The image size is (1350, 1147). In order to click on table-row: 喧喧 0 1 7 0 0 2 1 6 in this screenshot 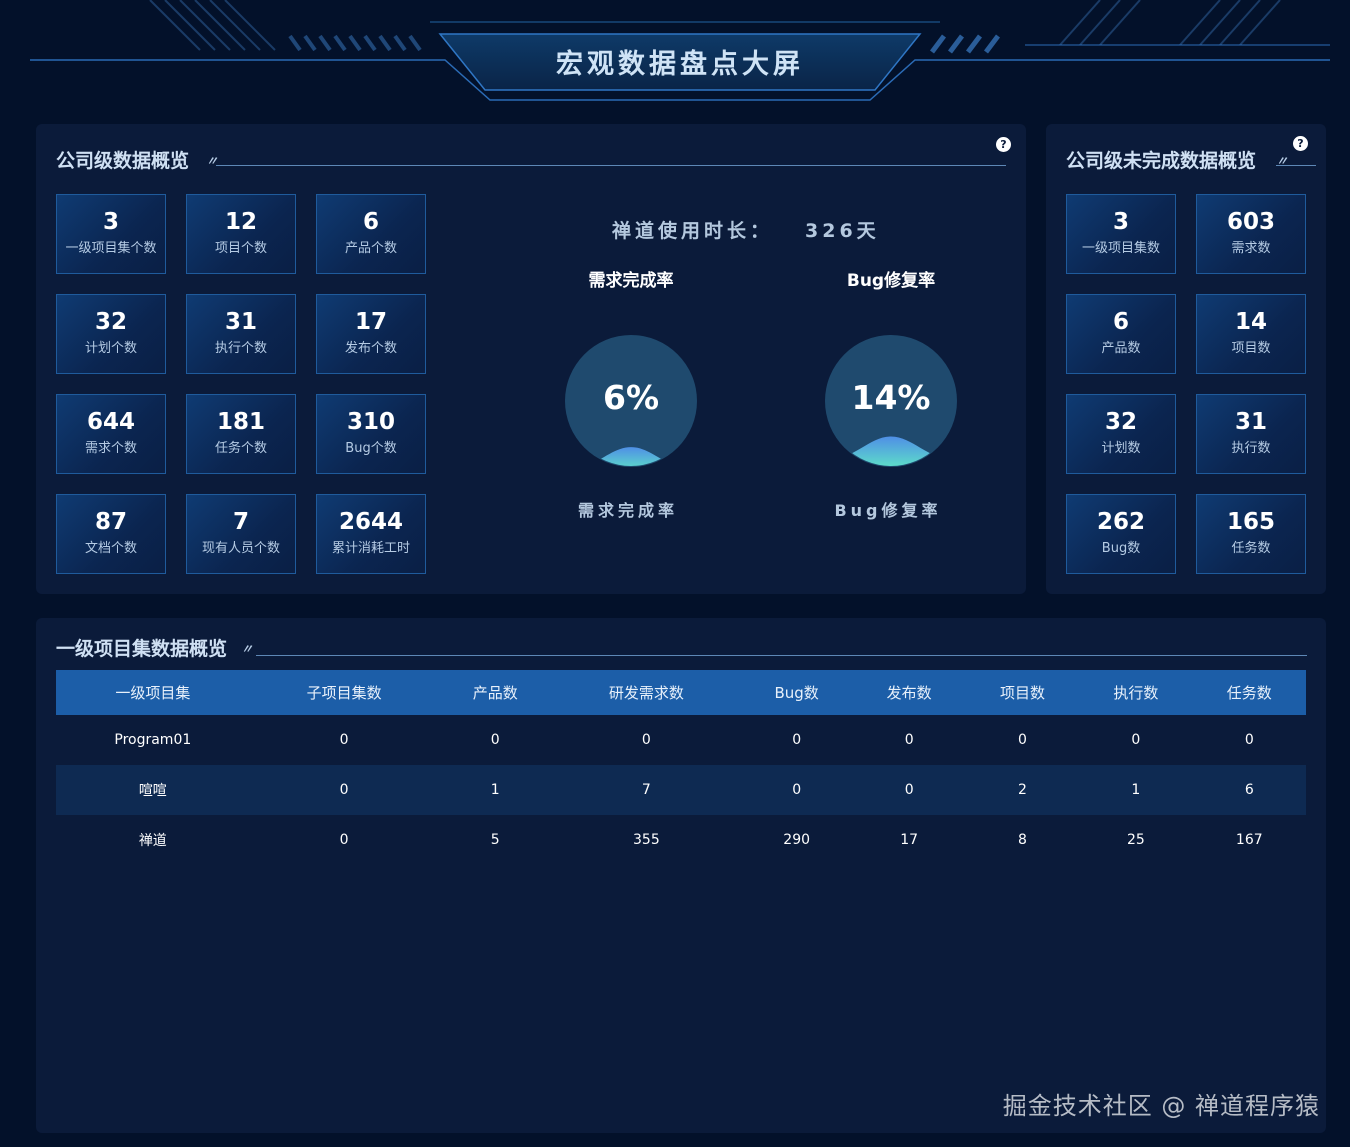, I will do `click(681, 790)`.